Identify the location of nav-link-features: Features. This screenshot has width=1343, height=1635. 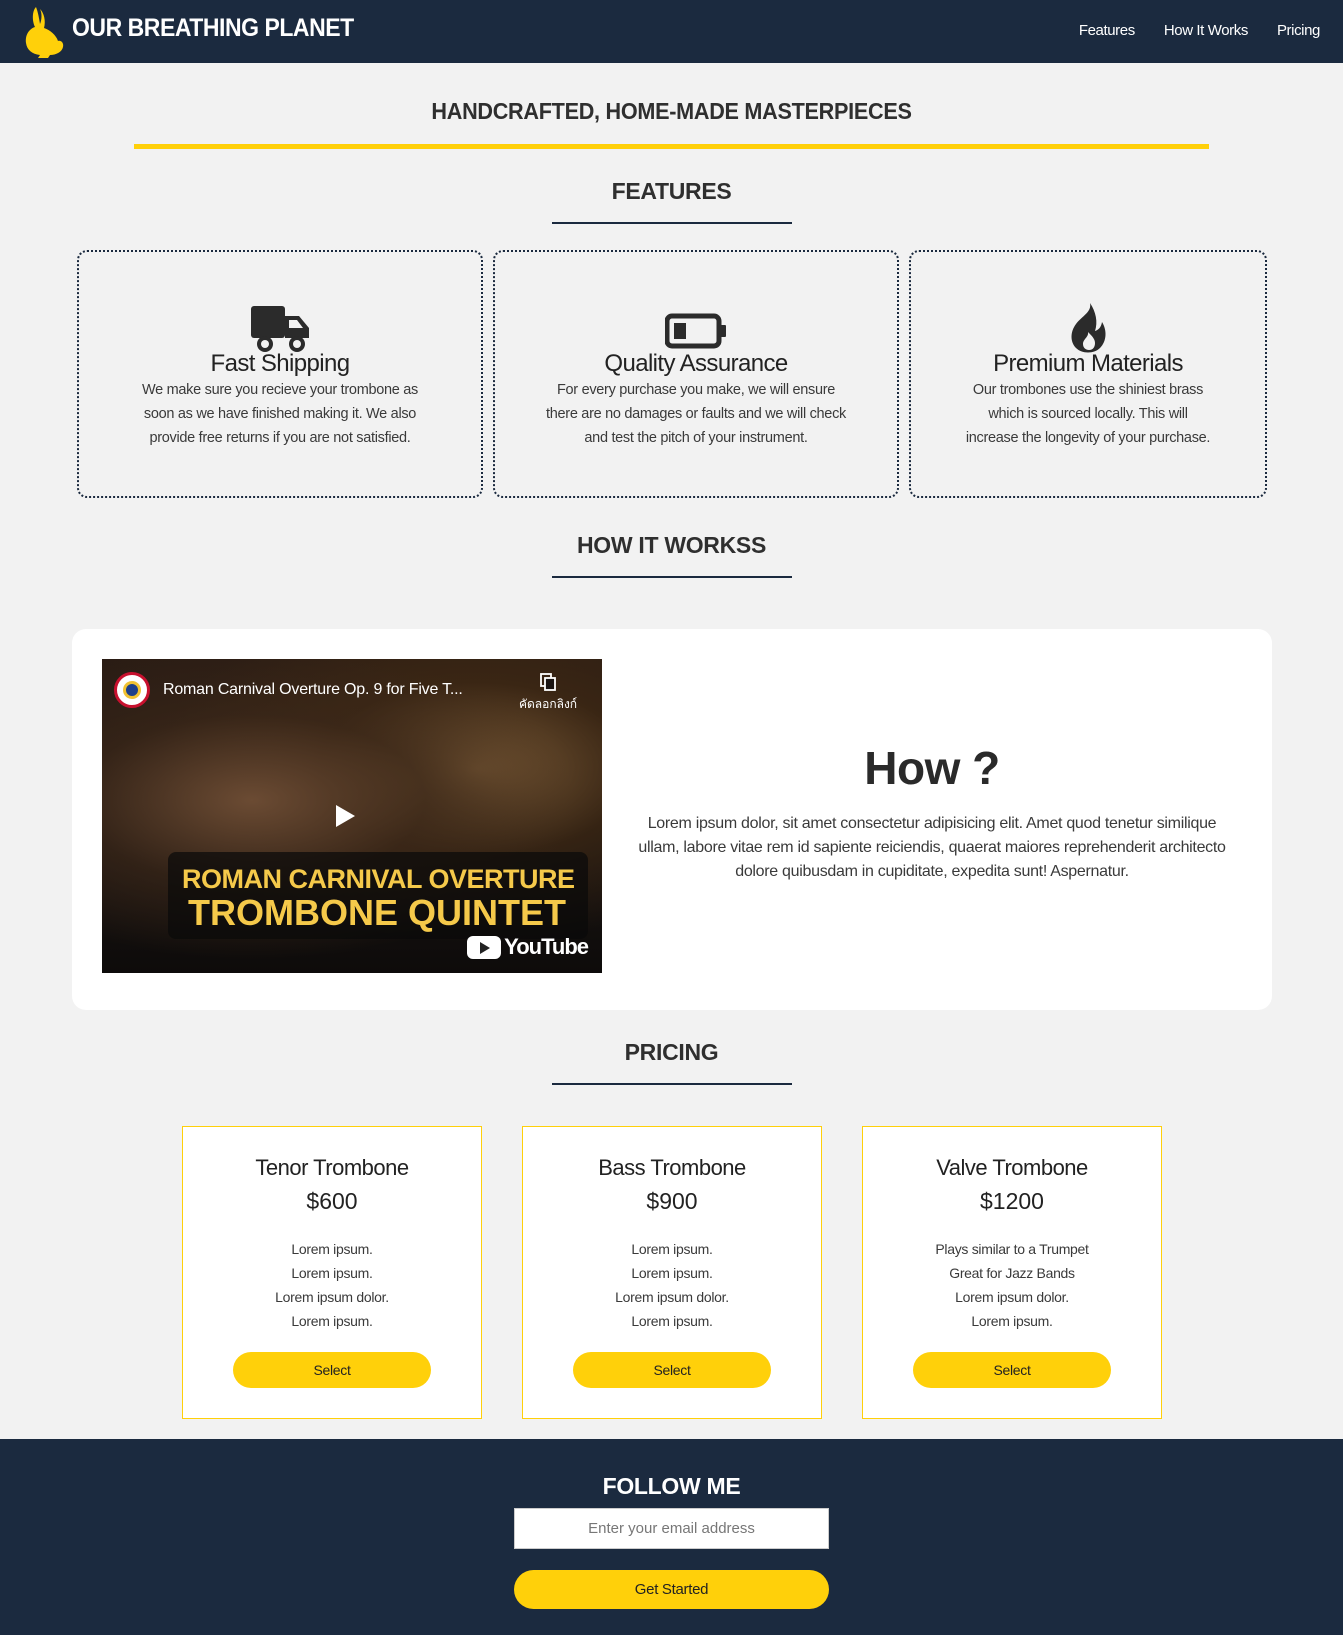
(1107, 30).